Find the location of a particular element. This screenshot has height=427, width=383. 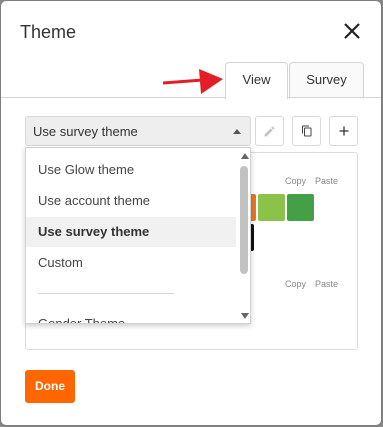

menu-divider is located at coordinates (106, 293).